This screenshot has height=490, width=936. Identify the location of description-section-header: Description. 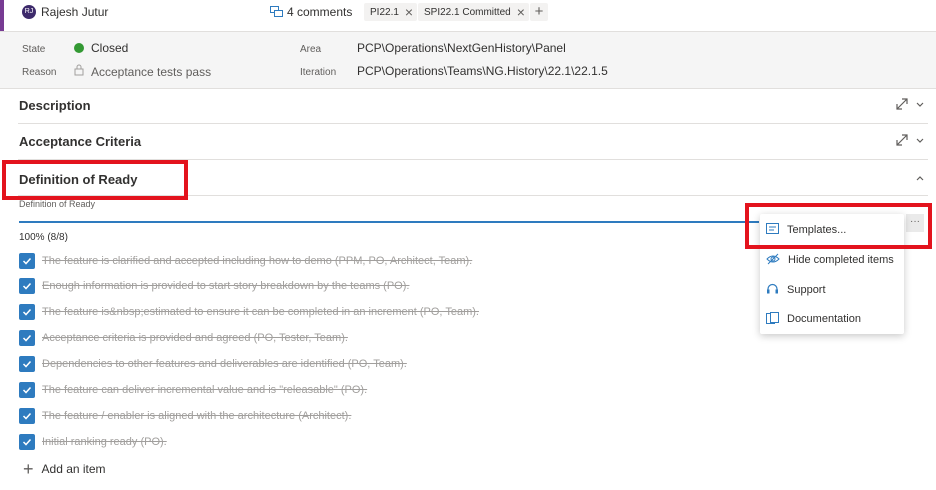
(473, 106).